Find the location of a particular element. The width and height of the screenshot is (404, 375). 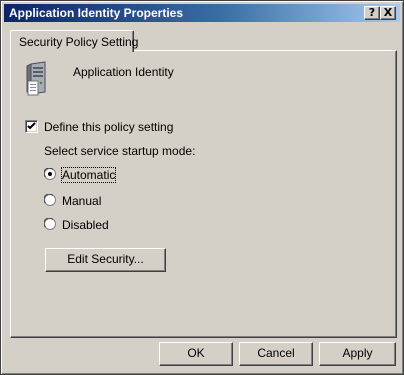

tab-label: Security Policy Setting is located at coordinates (79, 42).